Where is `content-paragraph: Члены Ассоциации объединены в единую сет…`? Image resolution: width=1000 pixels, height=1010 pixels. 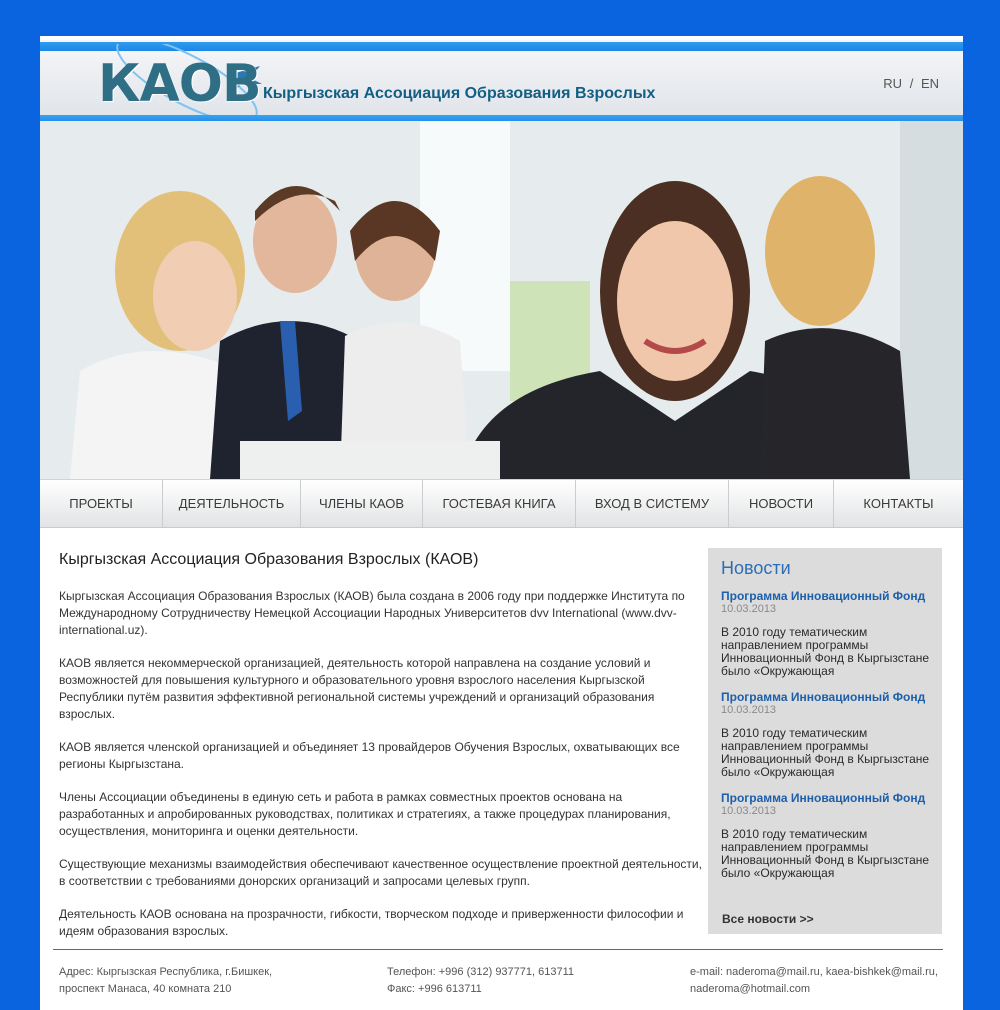
content-paragraph: Члены Ассоциации объединены в единую сет… is located at coordinates (365, 814).